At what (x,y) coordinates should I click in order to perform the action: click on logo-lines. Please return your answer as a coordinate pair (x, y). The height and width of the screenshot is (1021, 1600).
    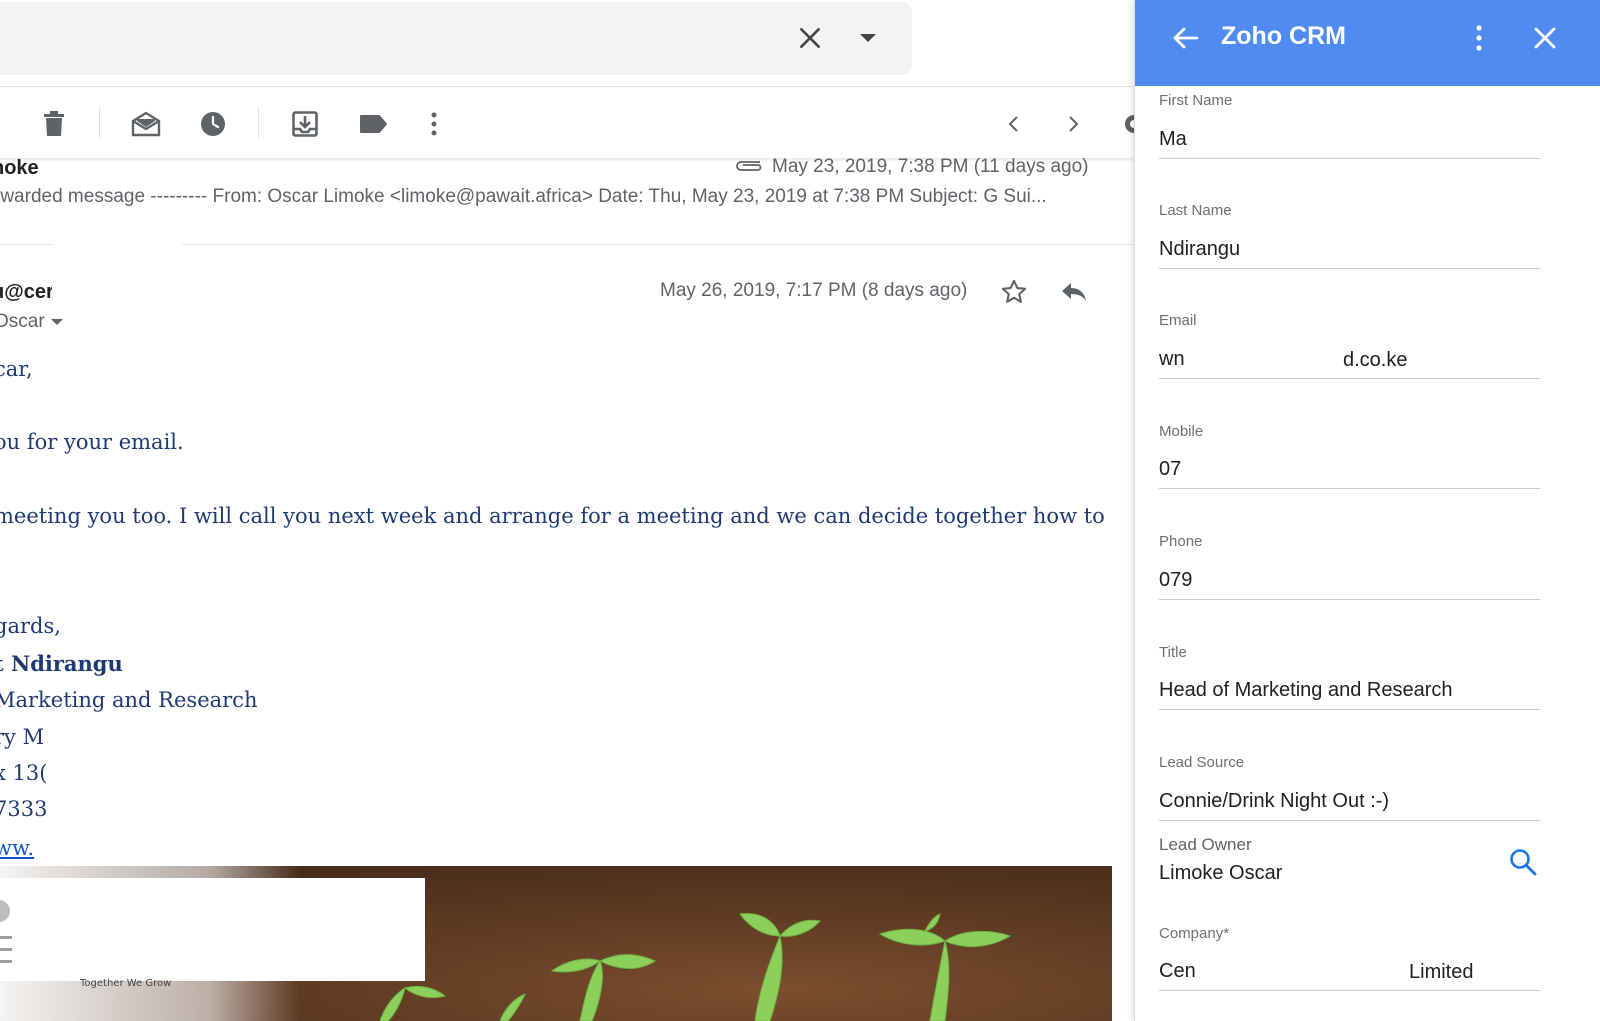
    Looking at the image, I should click on (6, 954).